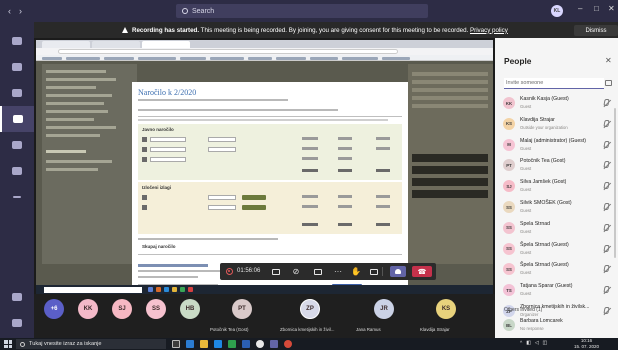  Describe the element at coordinates (190, 344) in the screenshot. I see `browser-app-icon` at that location.